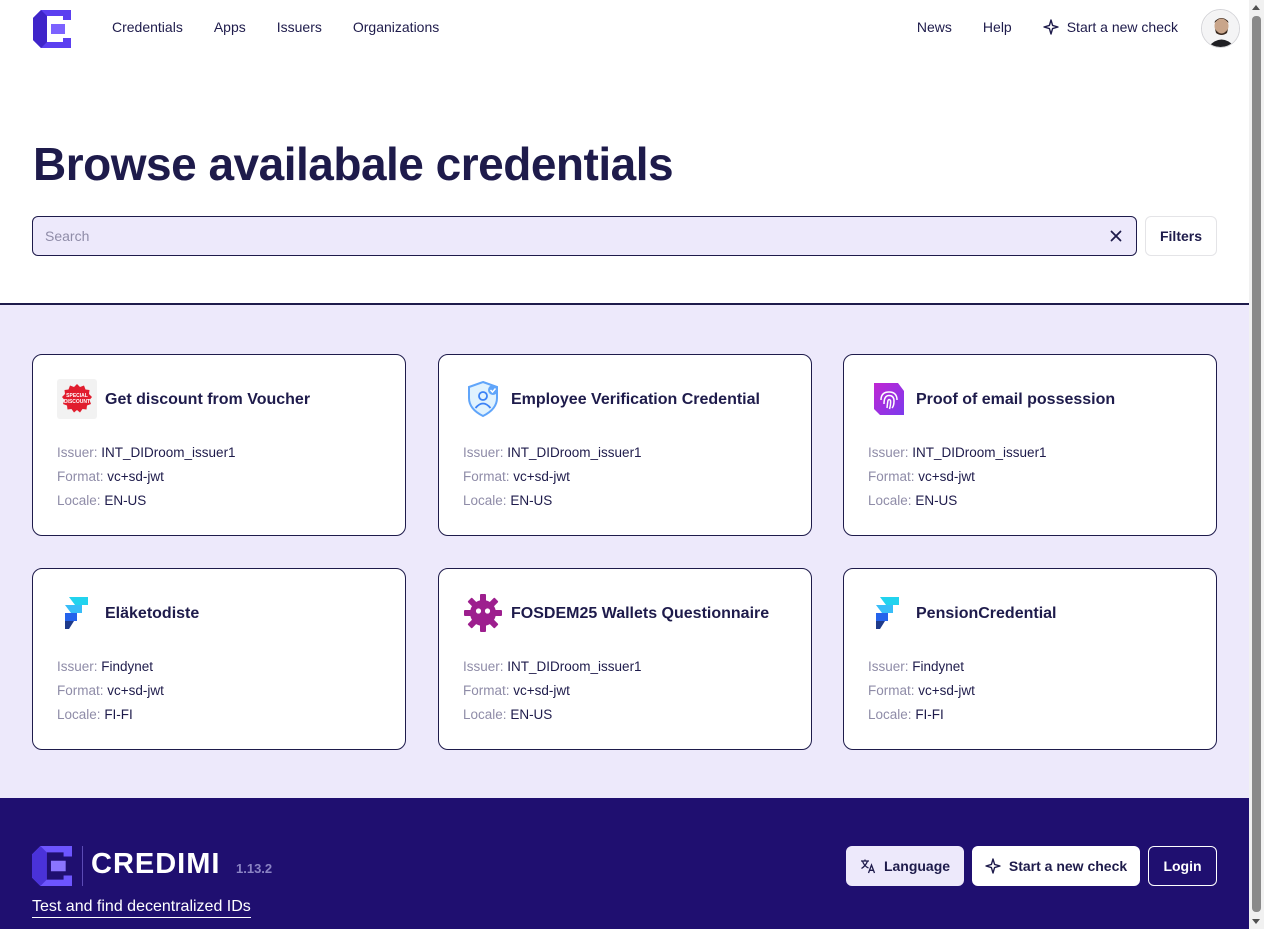 This screenshot has width=1264, height=929. What do you see at coordinates (997, 27) in the screenshot?
I see `nav-help: Help` at bounding box center [997, 27].